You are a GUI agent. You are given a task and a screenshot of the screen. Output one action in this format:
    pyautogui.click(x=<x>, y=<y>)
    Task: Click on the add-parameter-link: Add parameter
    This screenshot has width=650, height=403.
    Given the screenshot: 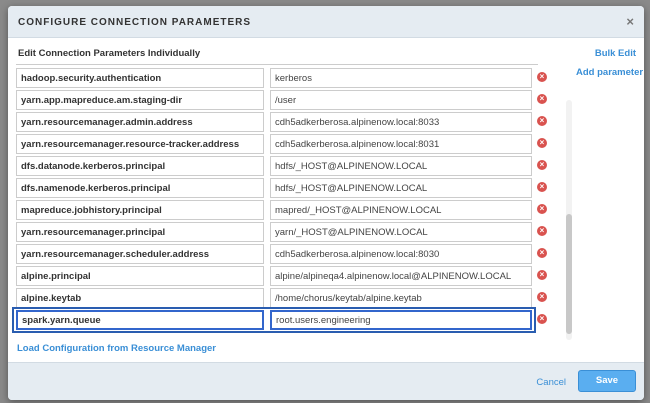 What is the action you would take?
    pyautogui.click(x=609, y=72)
    